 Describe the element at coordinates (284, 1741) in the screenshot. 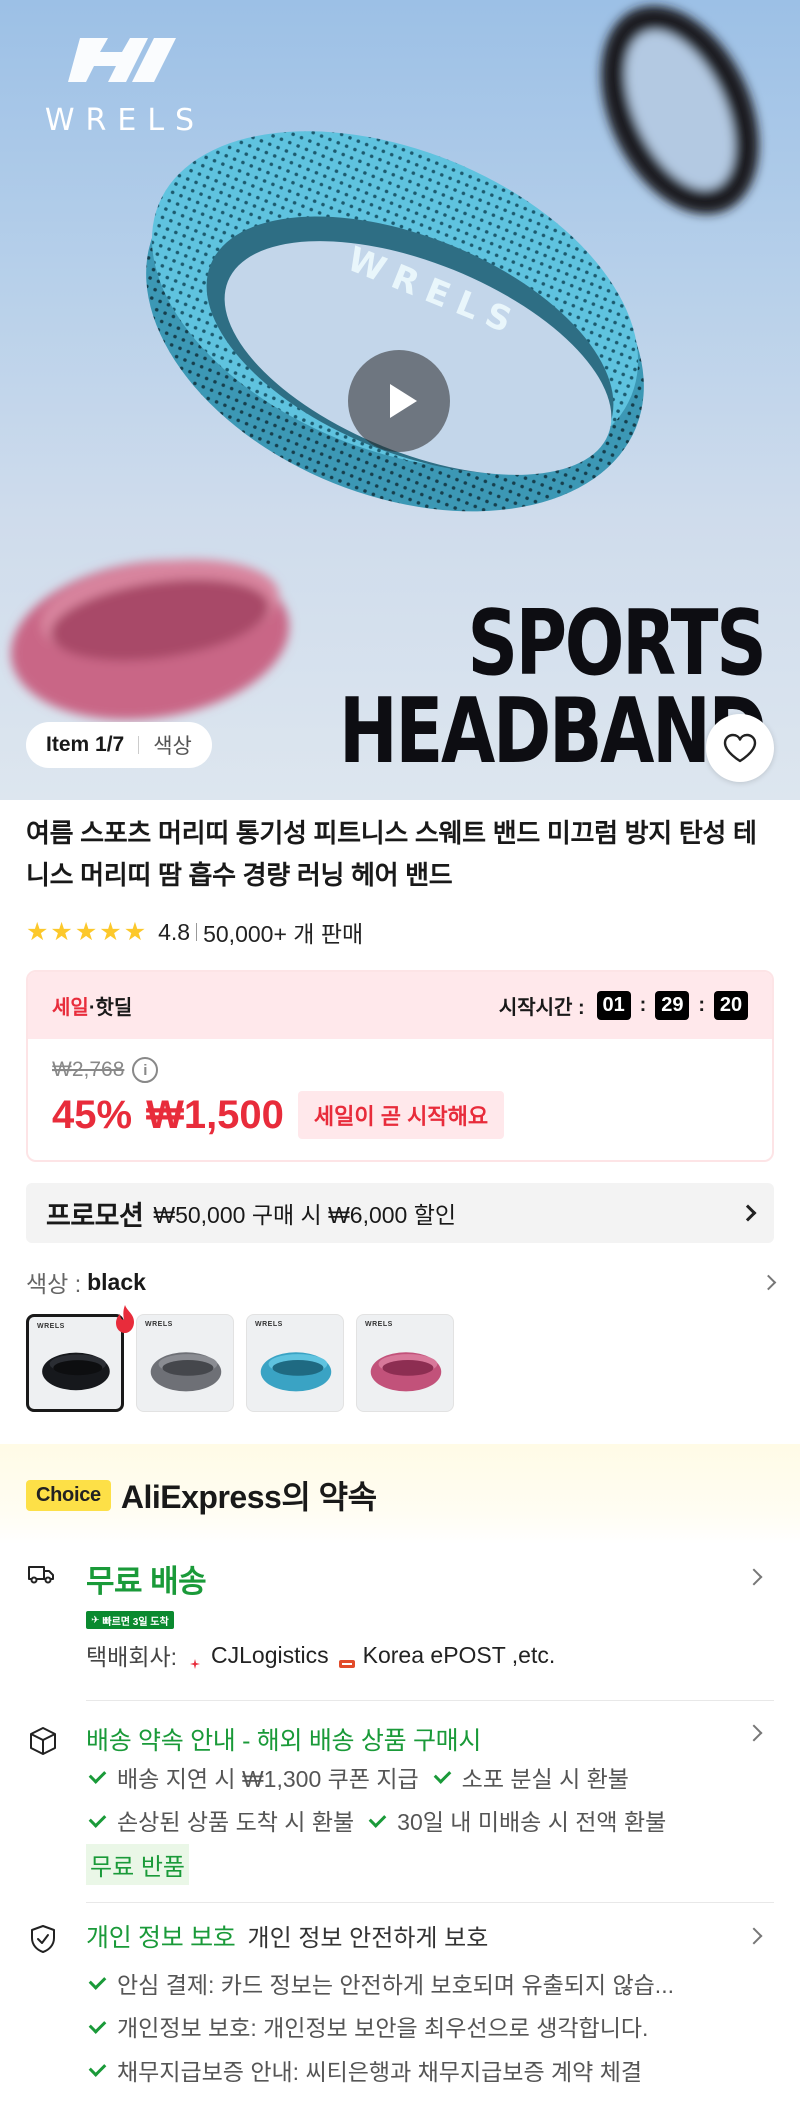

I see `delivery-promise-title: 배송 약속 안내 - 해외 배송 상품 구매시` at that location.